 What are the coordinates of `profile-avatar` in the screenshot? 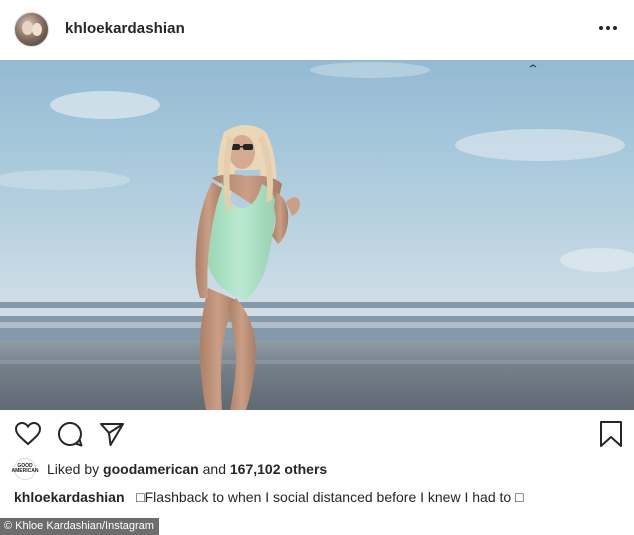 It's located at (31, 29).